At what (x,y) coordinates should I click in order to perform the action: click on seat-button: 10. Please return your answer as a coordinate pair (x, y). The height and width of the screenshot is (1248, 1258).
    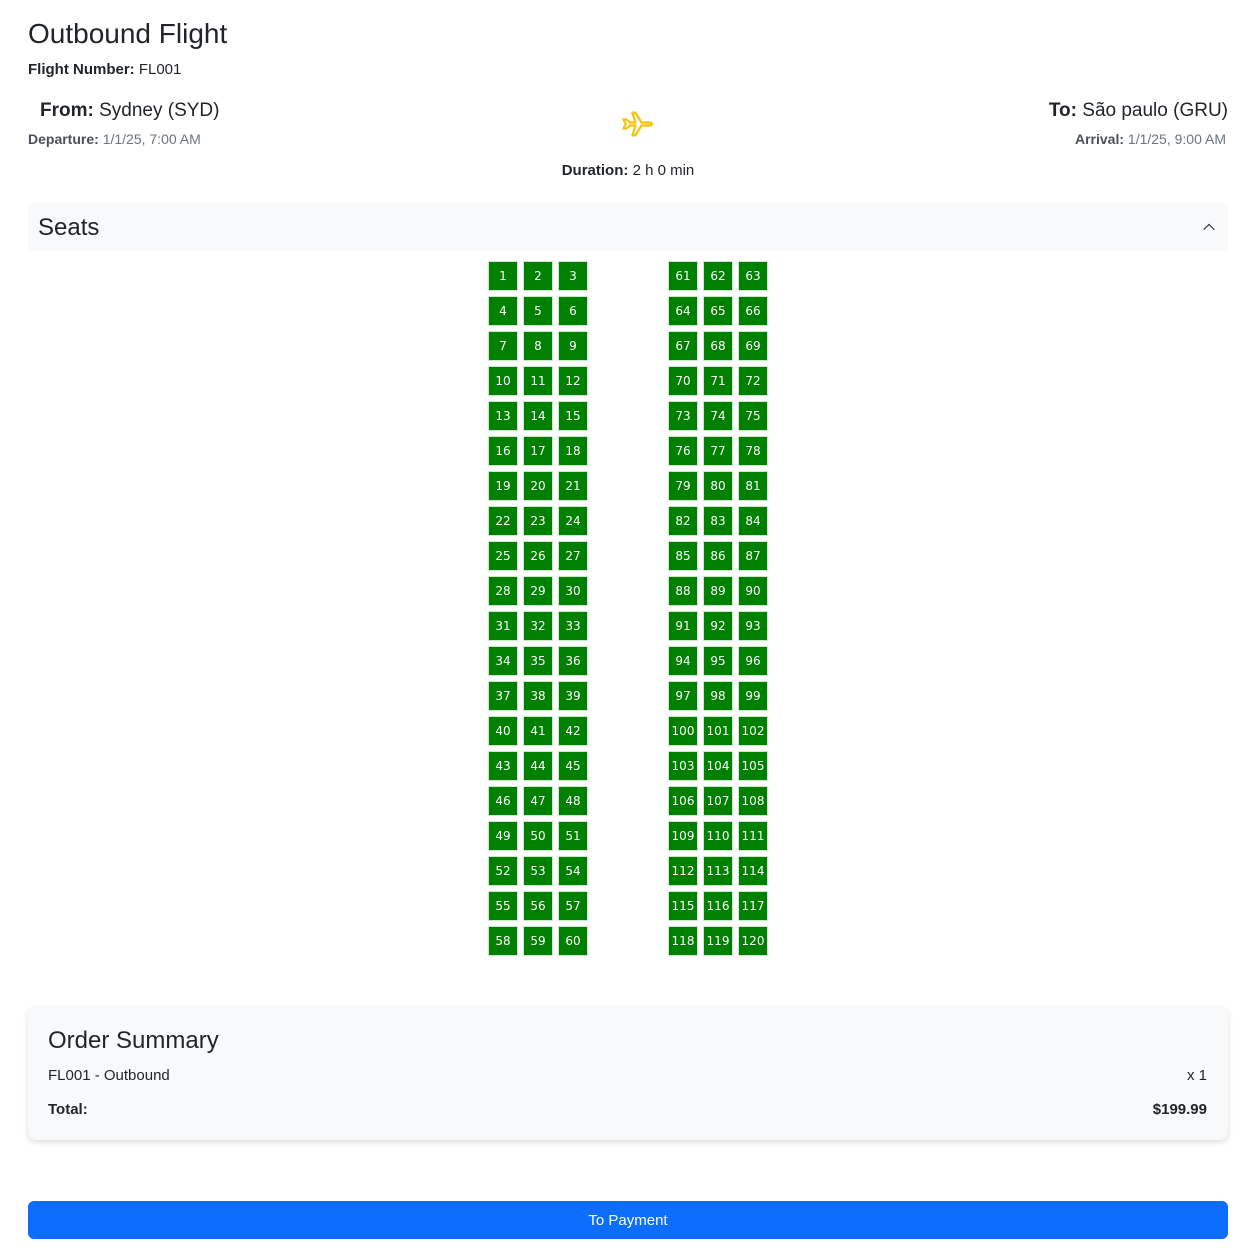
    Looking at the image, I should click on (503, 381).